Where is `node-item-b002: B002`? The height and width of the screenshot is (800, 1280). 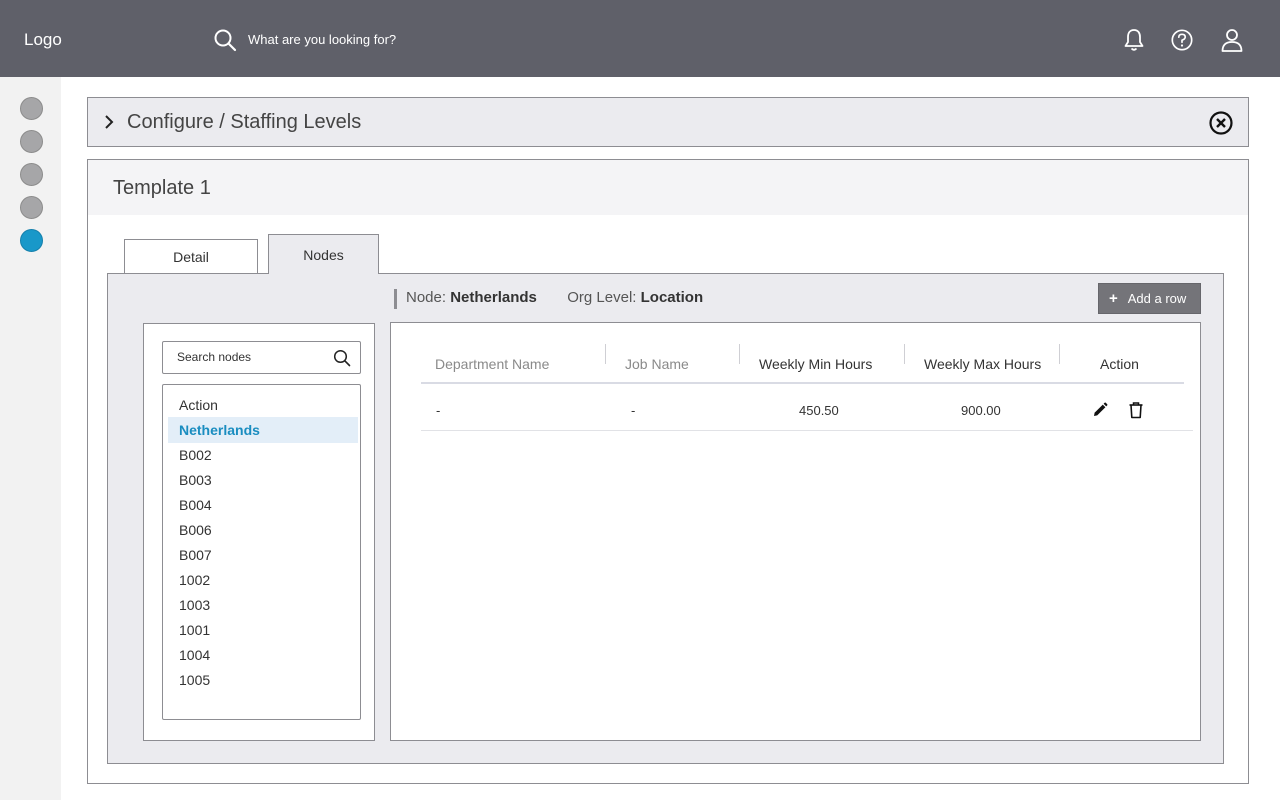 node-item-b002: B002 is located at coordinates (263, 455).